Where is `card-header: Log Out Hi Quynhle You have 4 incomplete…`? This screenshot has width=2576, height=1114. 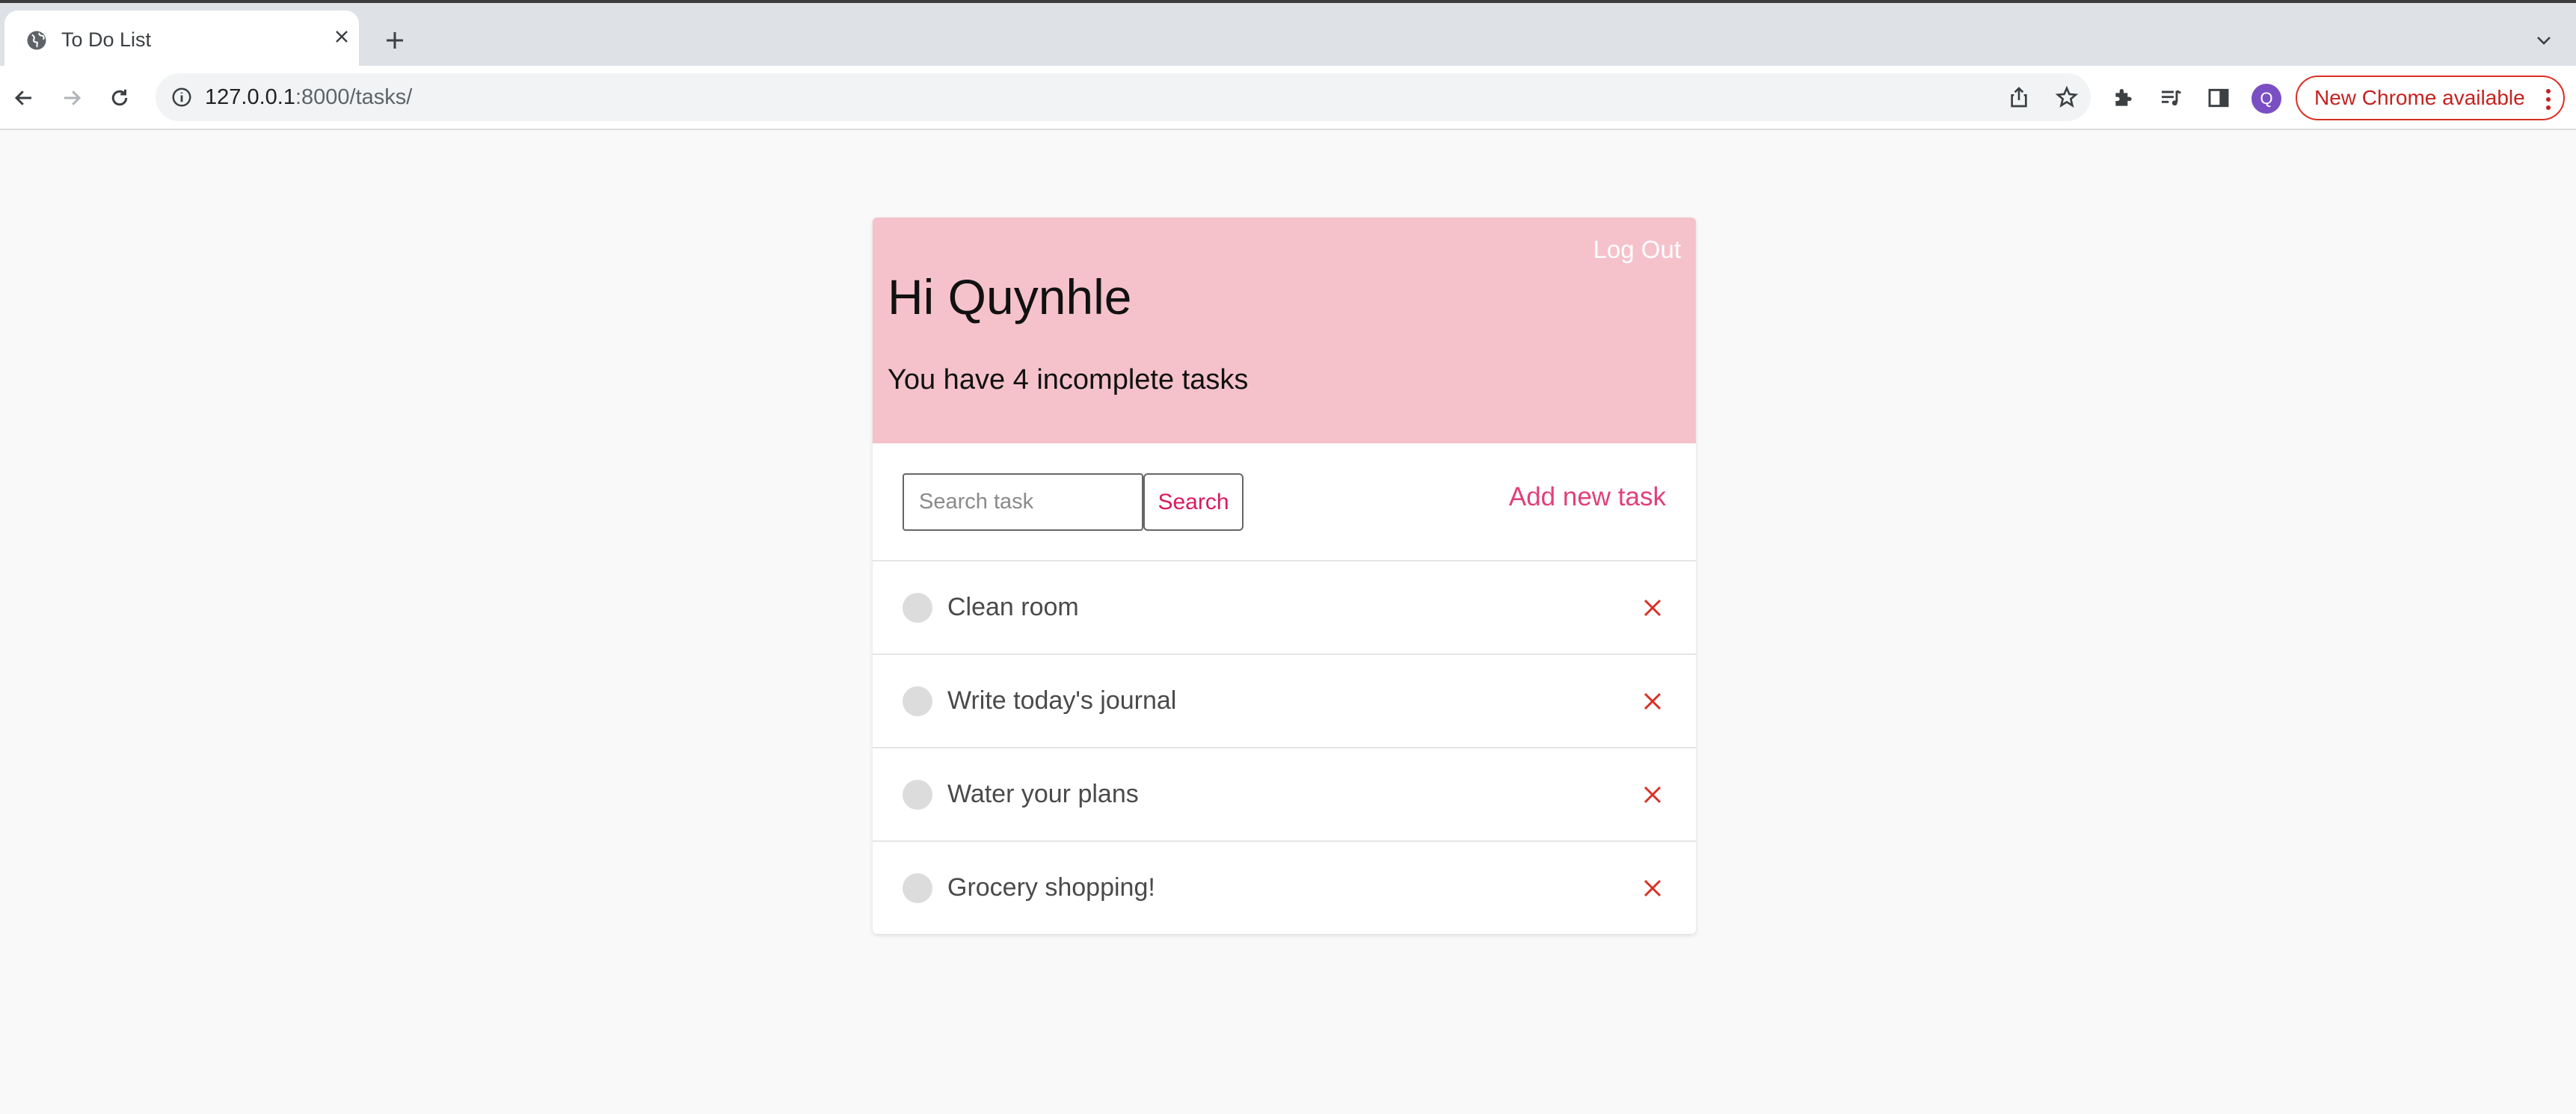
card-header: Log Out Hi Quynhle You have 4 incomplete… is located at coordinates (1284, 330).